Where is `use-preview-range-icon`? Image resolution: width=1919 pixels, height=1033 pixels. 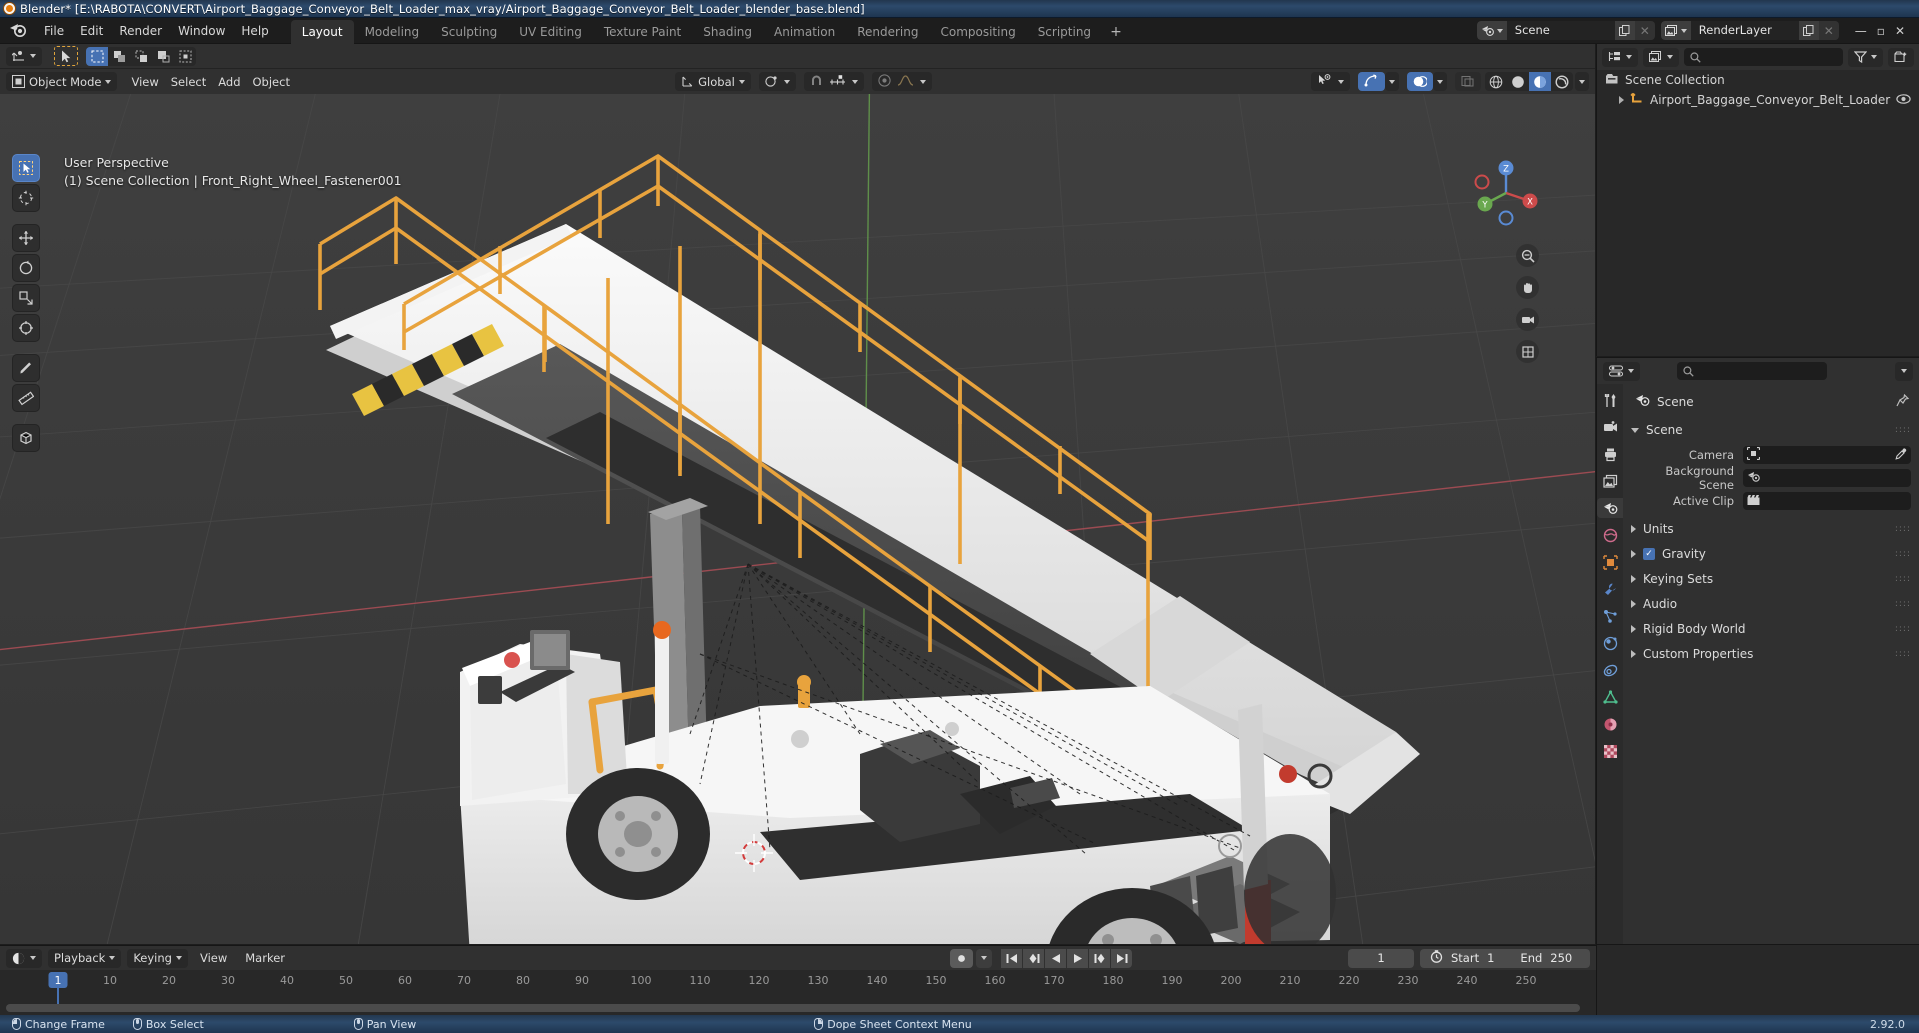
use-preview-range-icon is located at coordinates (1436, 958).